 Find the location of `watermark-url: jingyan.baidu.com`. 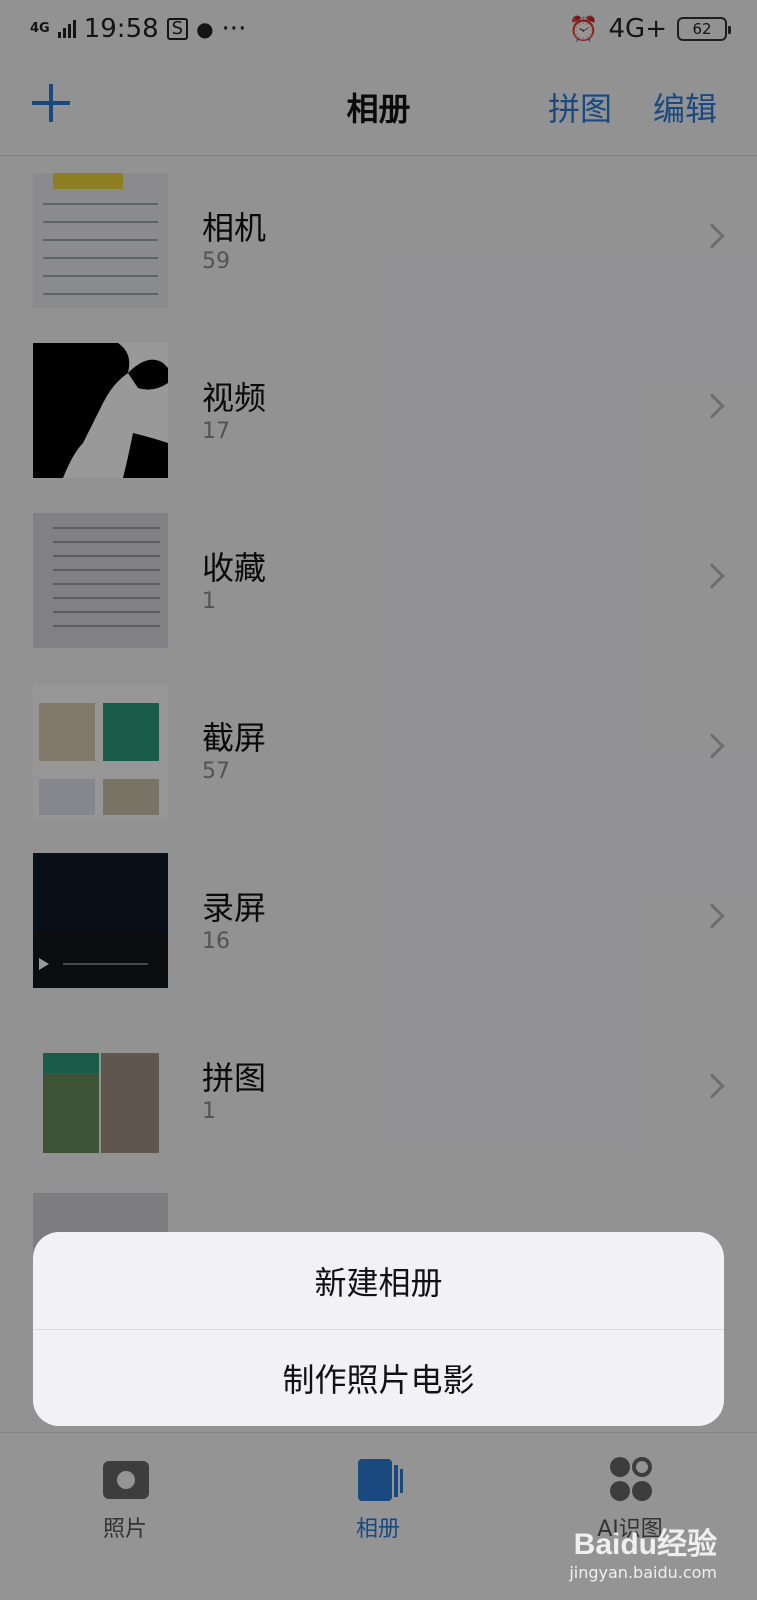

watermark-url: jingyan.baidu.com is located at coordinates (643, 1572).